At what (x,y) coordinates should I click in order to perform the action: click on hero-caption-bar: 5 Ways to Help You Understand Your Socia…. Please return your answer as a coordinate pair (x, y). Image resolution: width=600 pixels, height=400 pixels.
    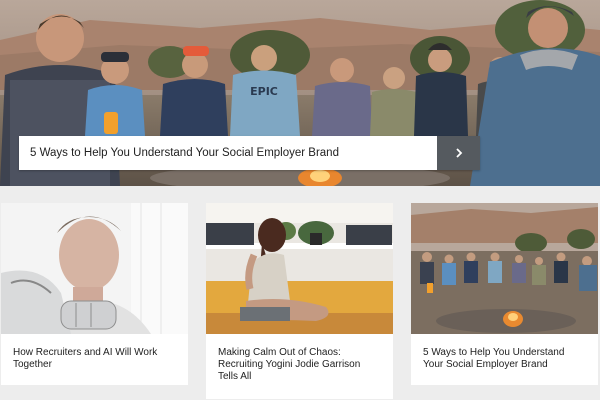
    Looking at the image, I should click on (249, 153).